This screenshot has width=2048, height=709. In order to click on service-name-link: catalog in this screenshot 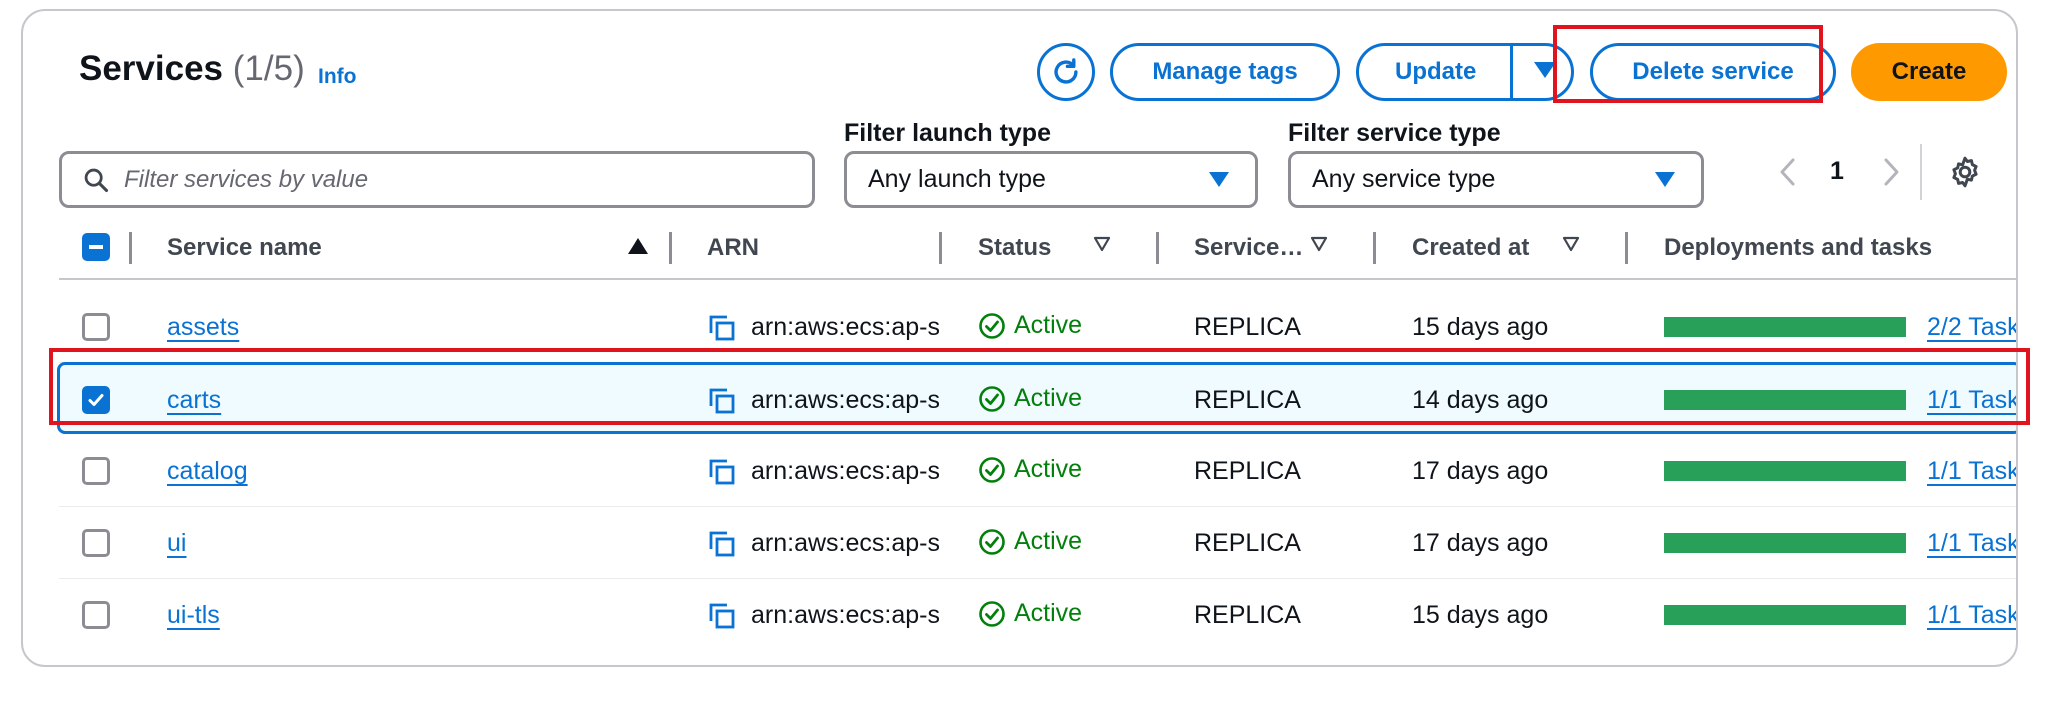, I will do `click(207, 471)`.